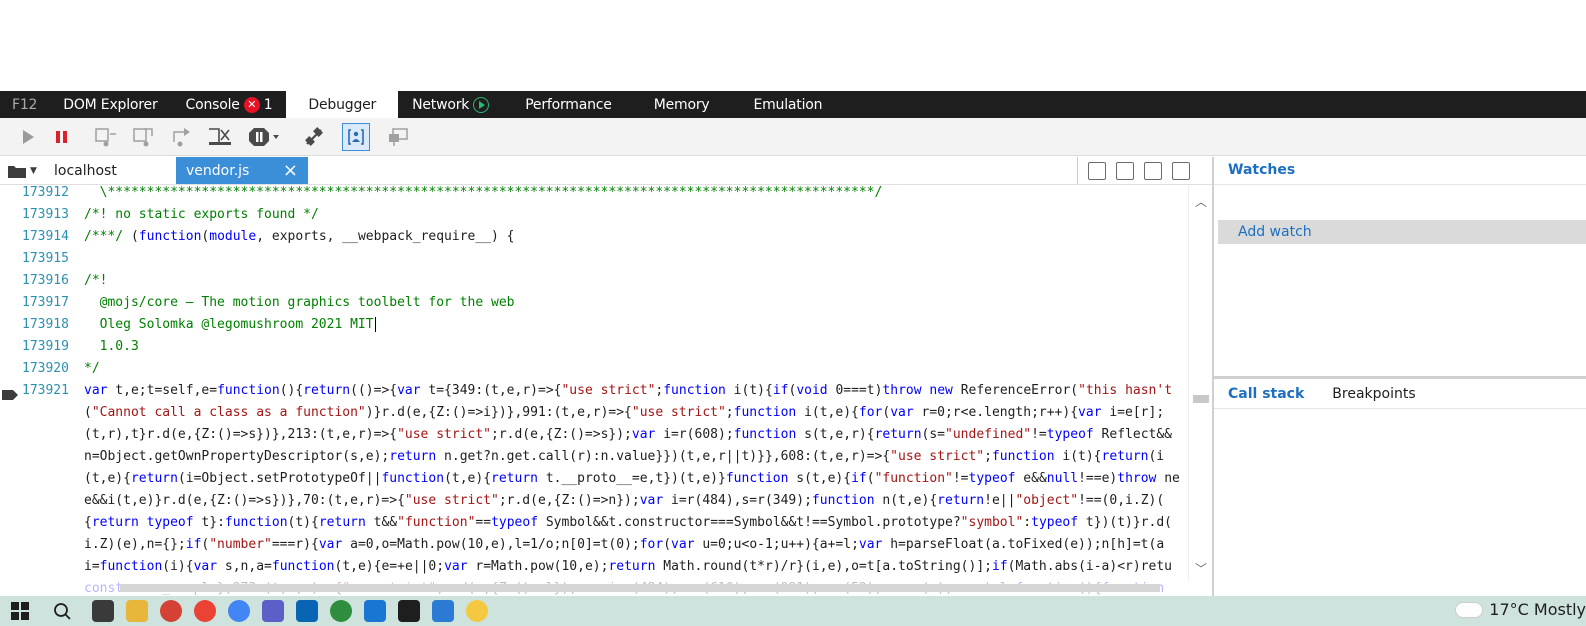 The image size is (1586, 626). I want to click on line-number: 173921, so click(45, 390).